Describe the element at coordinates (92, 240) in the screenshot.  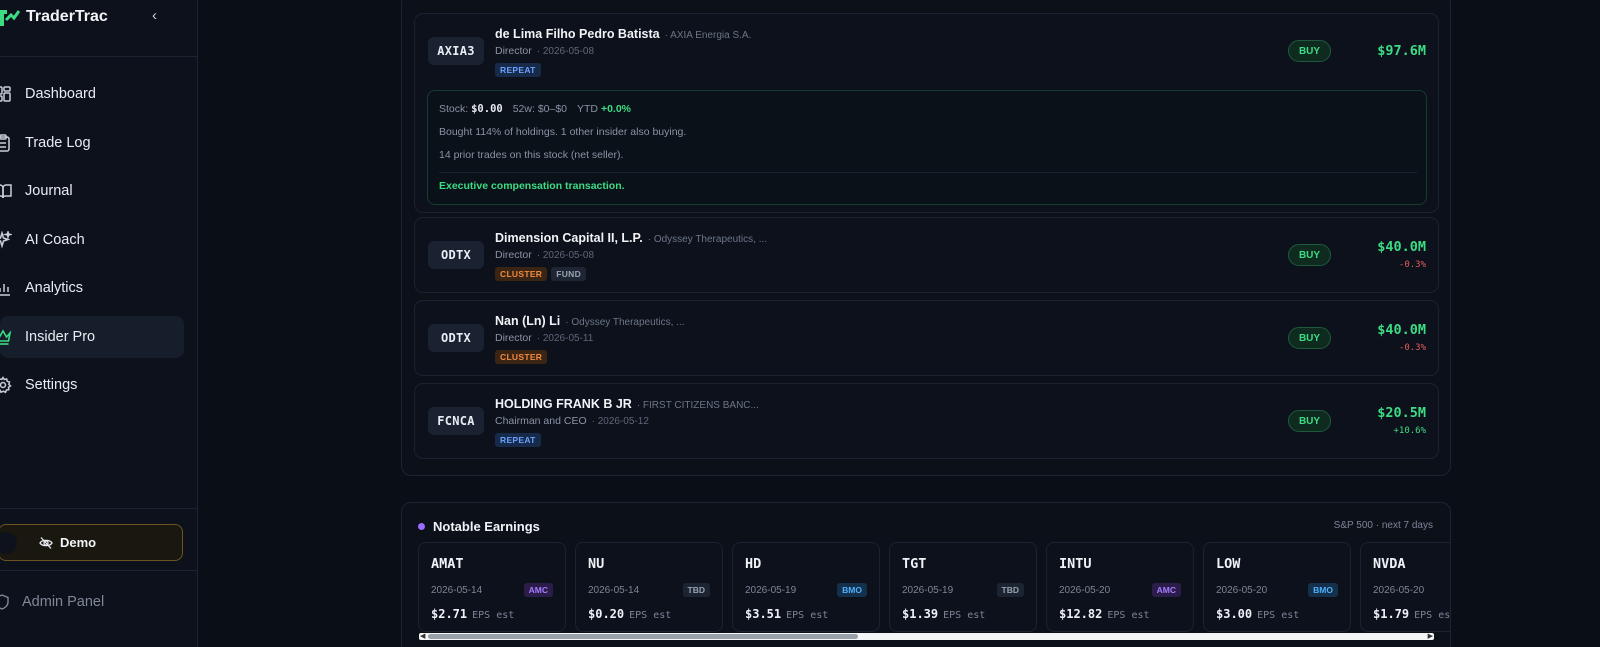
I see `sidebar-item-ai-coach: AI Coach` at that location.